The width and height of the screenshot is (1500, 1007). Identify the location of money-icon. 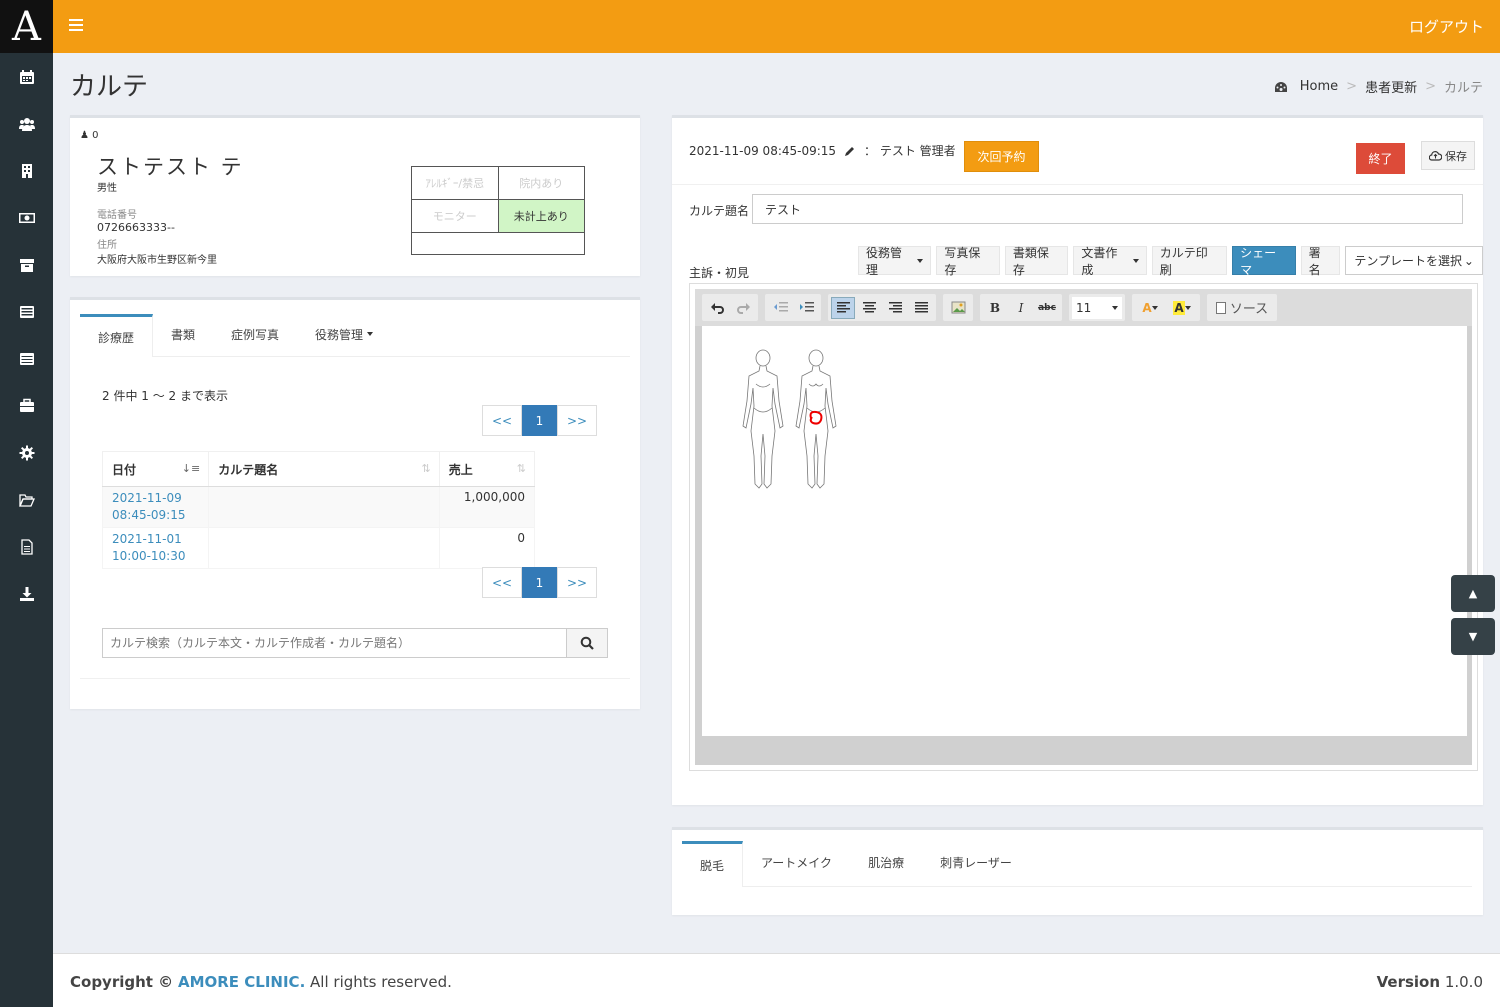
(26, 217).